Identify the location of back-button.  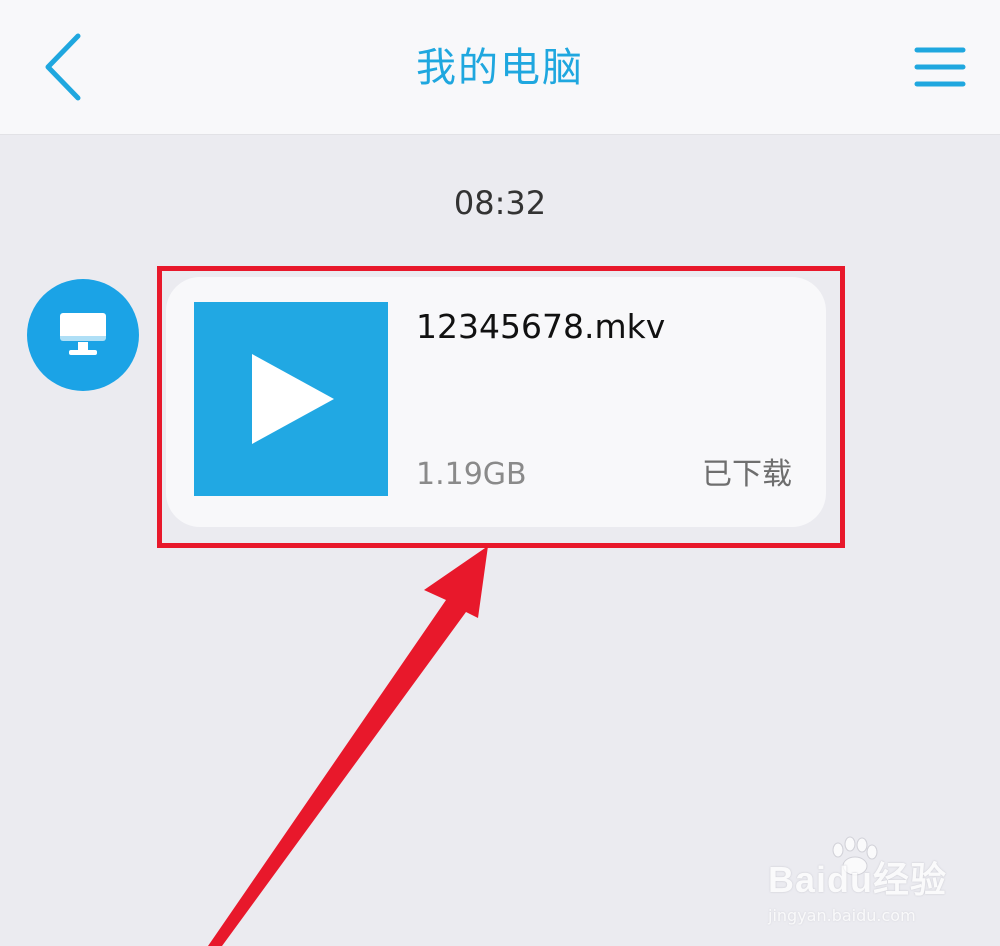
(65, 67).